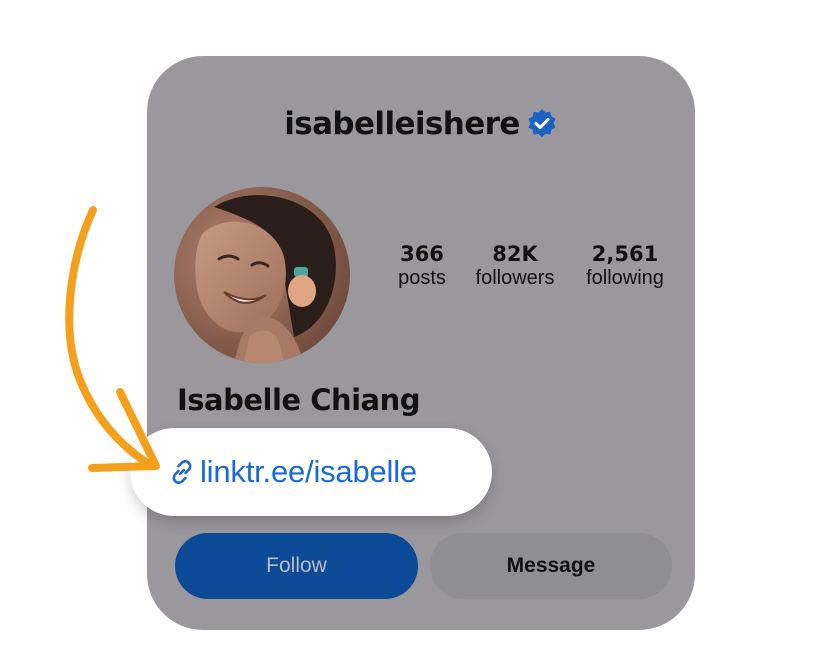 The image size is (840, 649). What do you see at coordinates (422, 278) in the screenshot?
I see `posts-label: posts` at bounding box center [422, 278].